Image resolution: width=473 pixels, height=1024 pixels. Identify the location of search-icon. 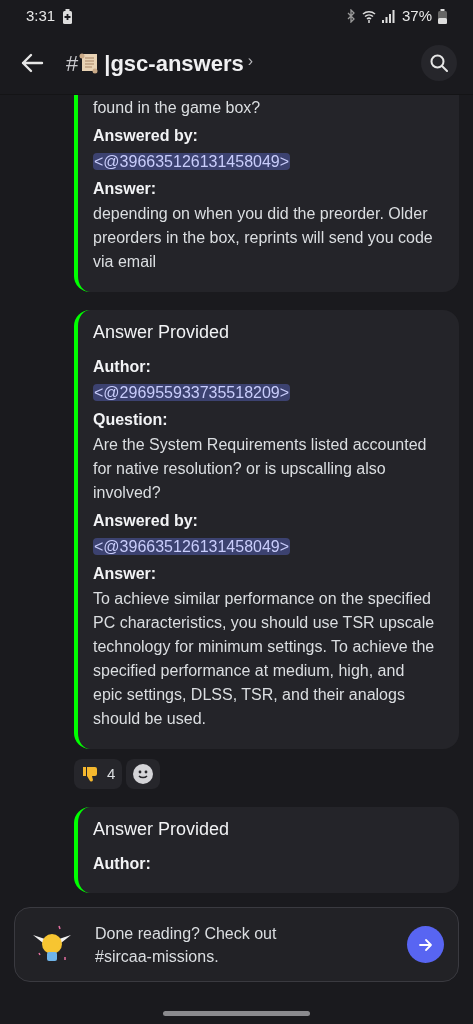
(439, 63).